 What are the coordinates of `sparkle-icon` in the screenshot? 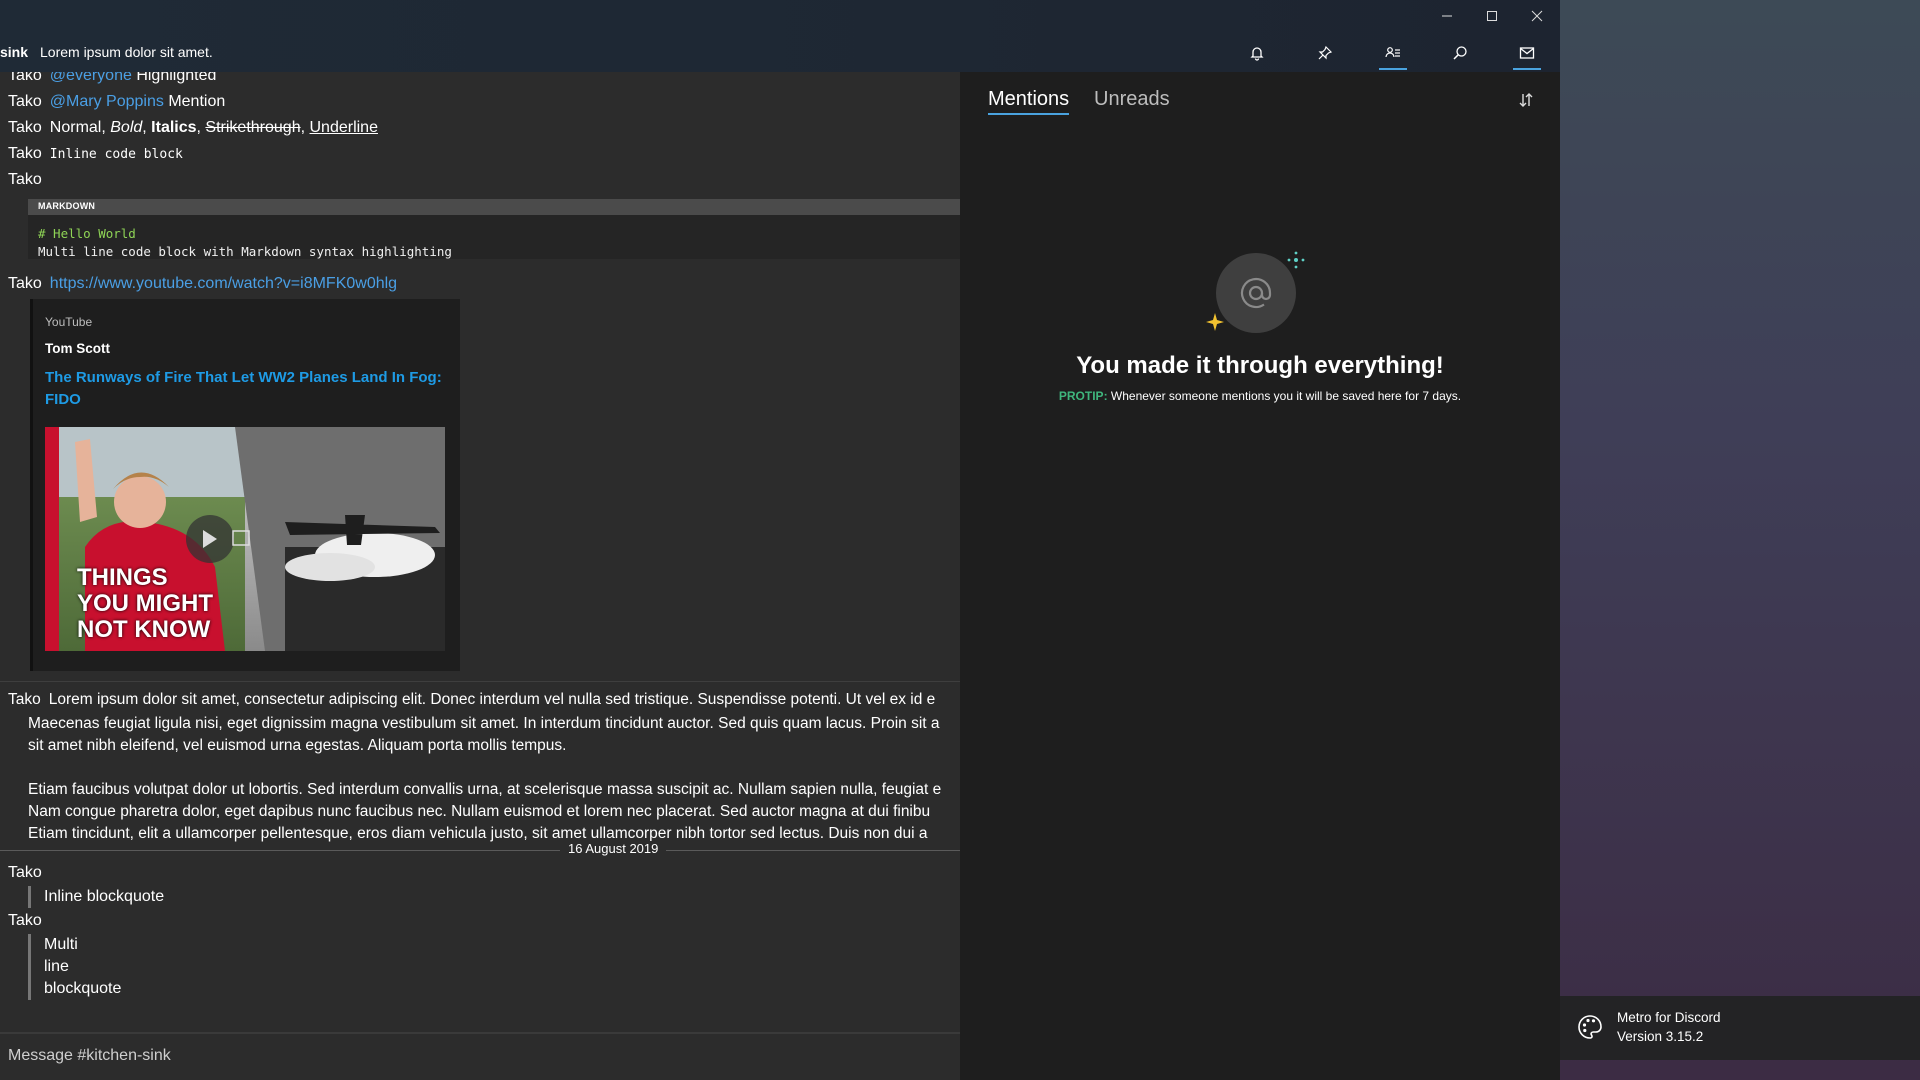 It's located at (1215, 322).